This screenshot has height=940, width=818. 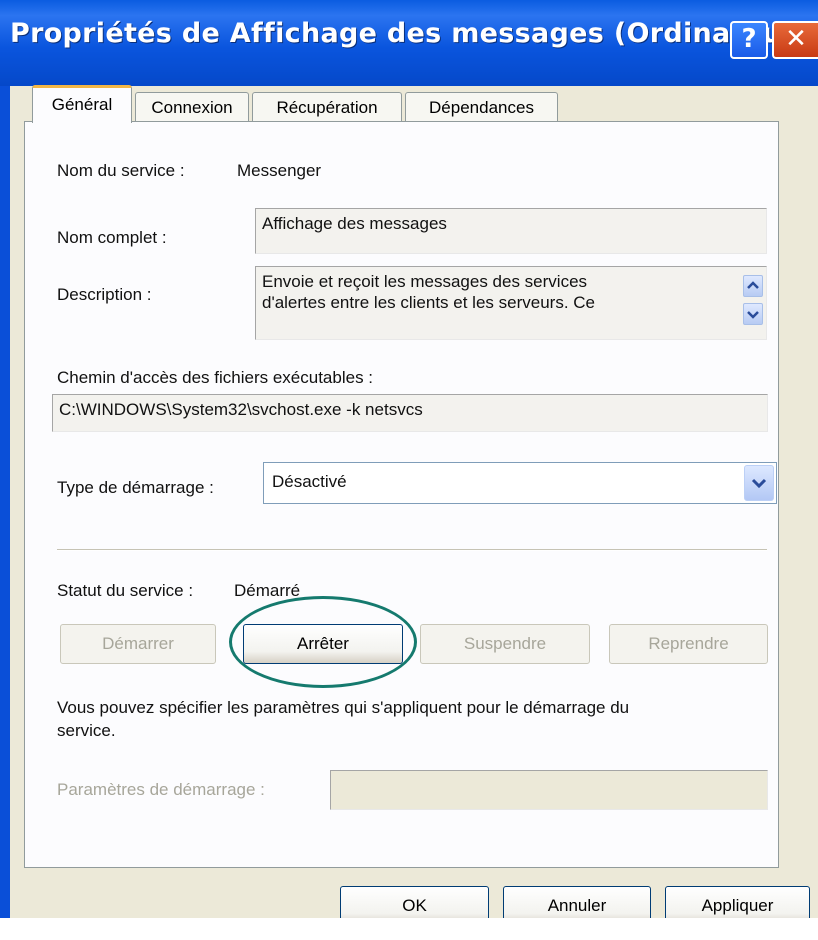 What do you see at coordinates (323, 642) in the screenshot?
I see `highlight-circle` at bounding box center [323, 642].